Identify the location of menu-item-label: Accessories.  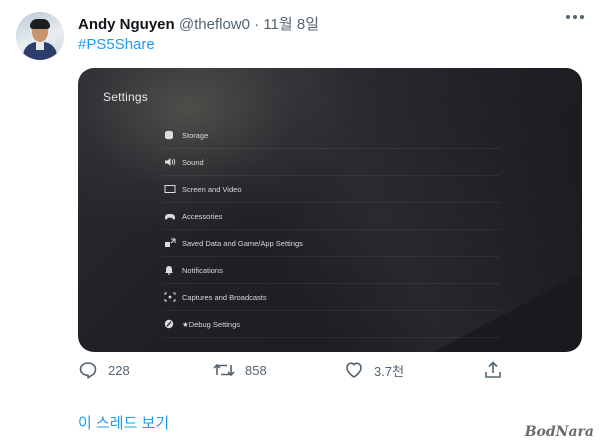
(202, 216).